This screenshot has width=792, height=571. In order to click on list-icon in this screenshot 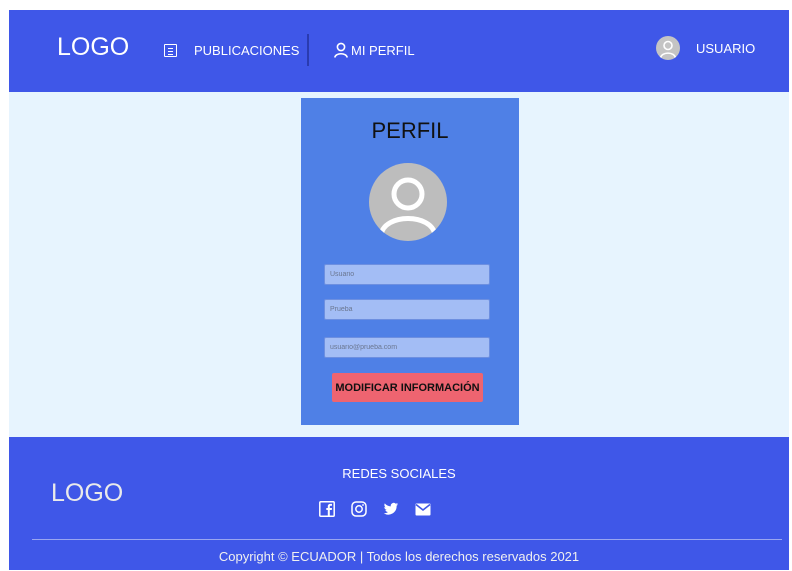, I will do `click(170, 50)`.